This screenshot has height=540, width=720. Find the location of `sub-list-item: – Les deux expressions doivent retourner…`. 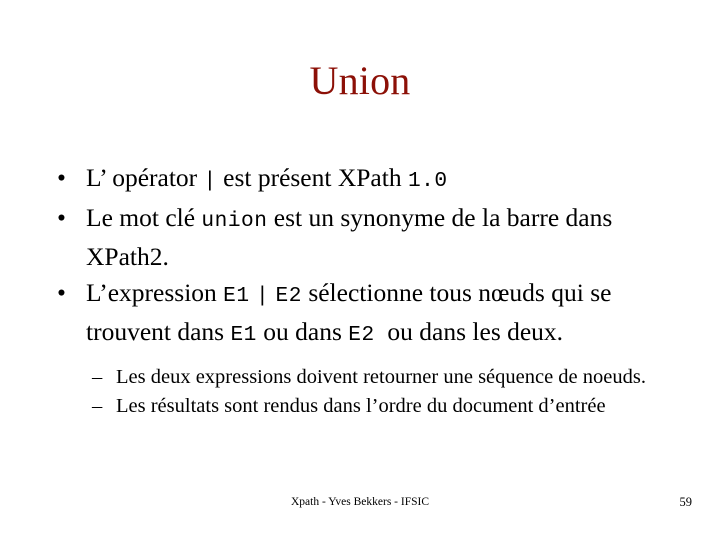

sub-list-item: – Les deux expressions doivent retourner… is located at coordinates (394, 377).